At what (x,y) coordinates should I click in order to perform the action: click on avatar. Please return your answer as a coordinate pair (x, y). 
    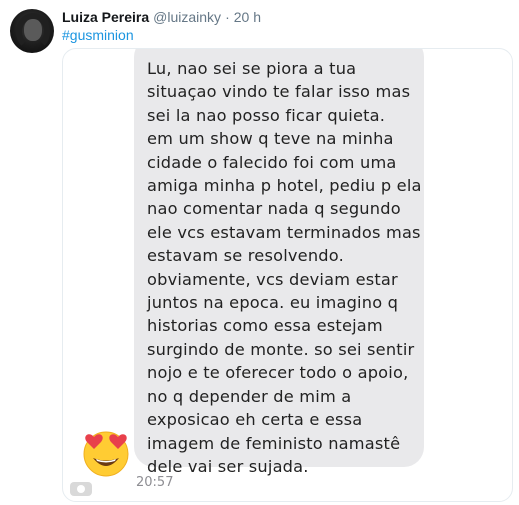
    Looking at the image, I should click on (32, 31).